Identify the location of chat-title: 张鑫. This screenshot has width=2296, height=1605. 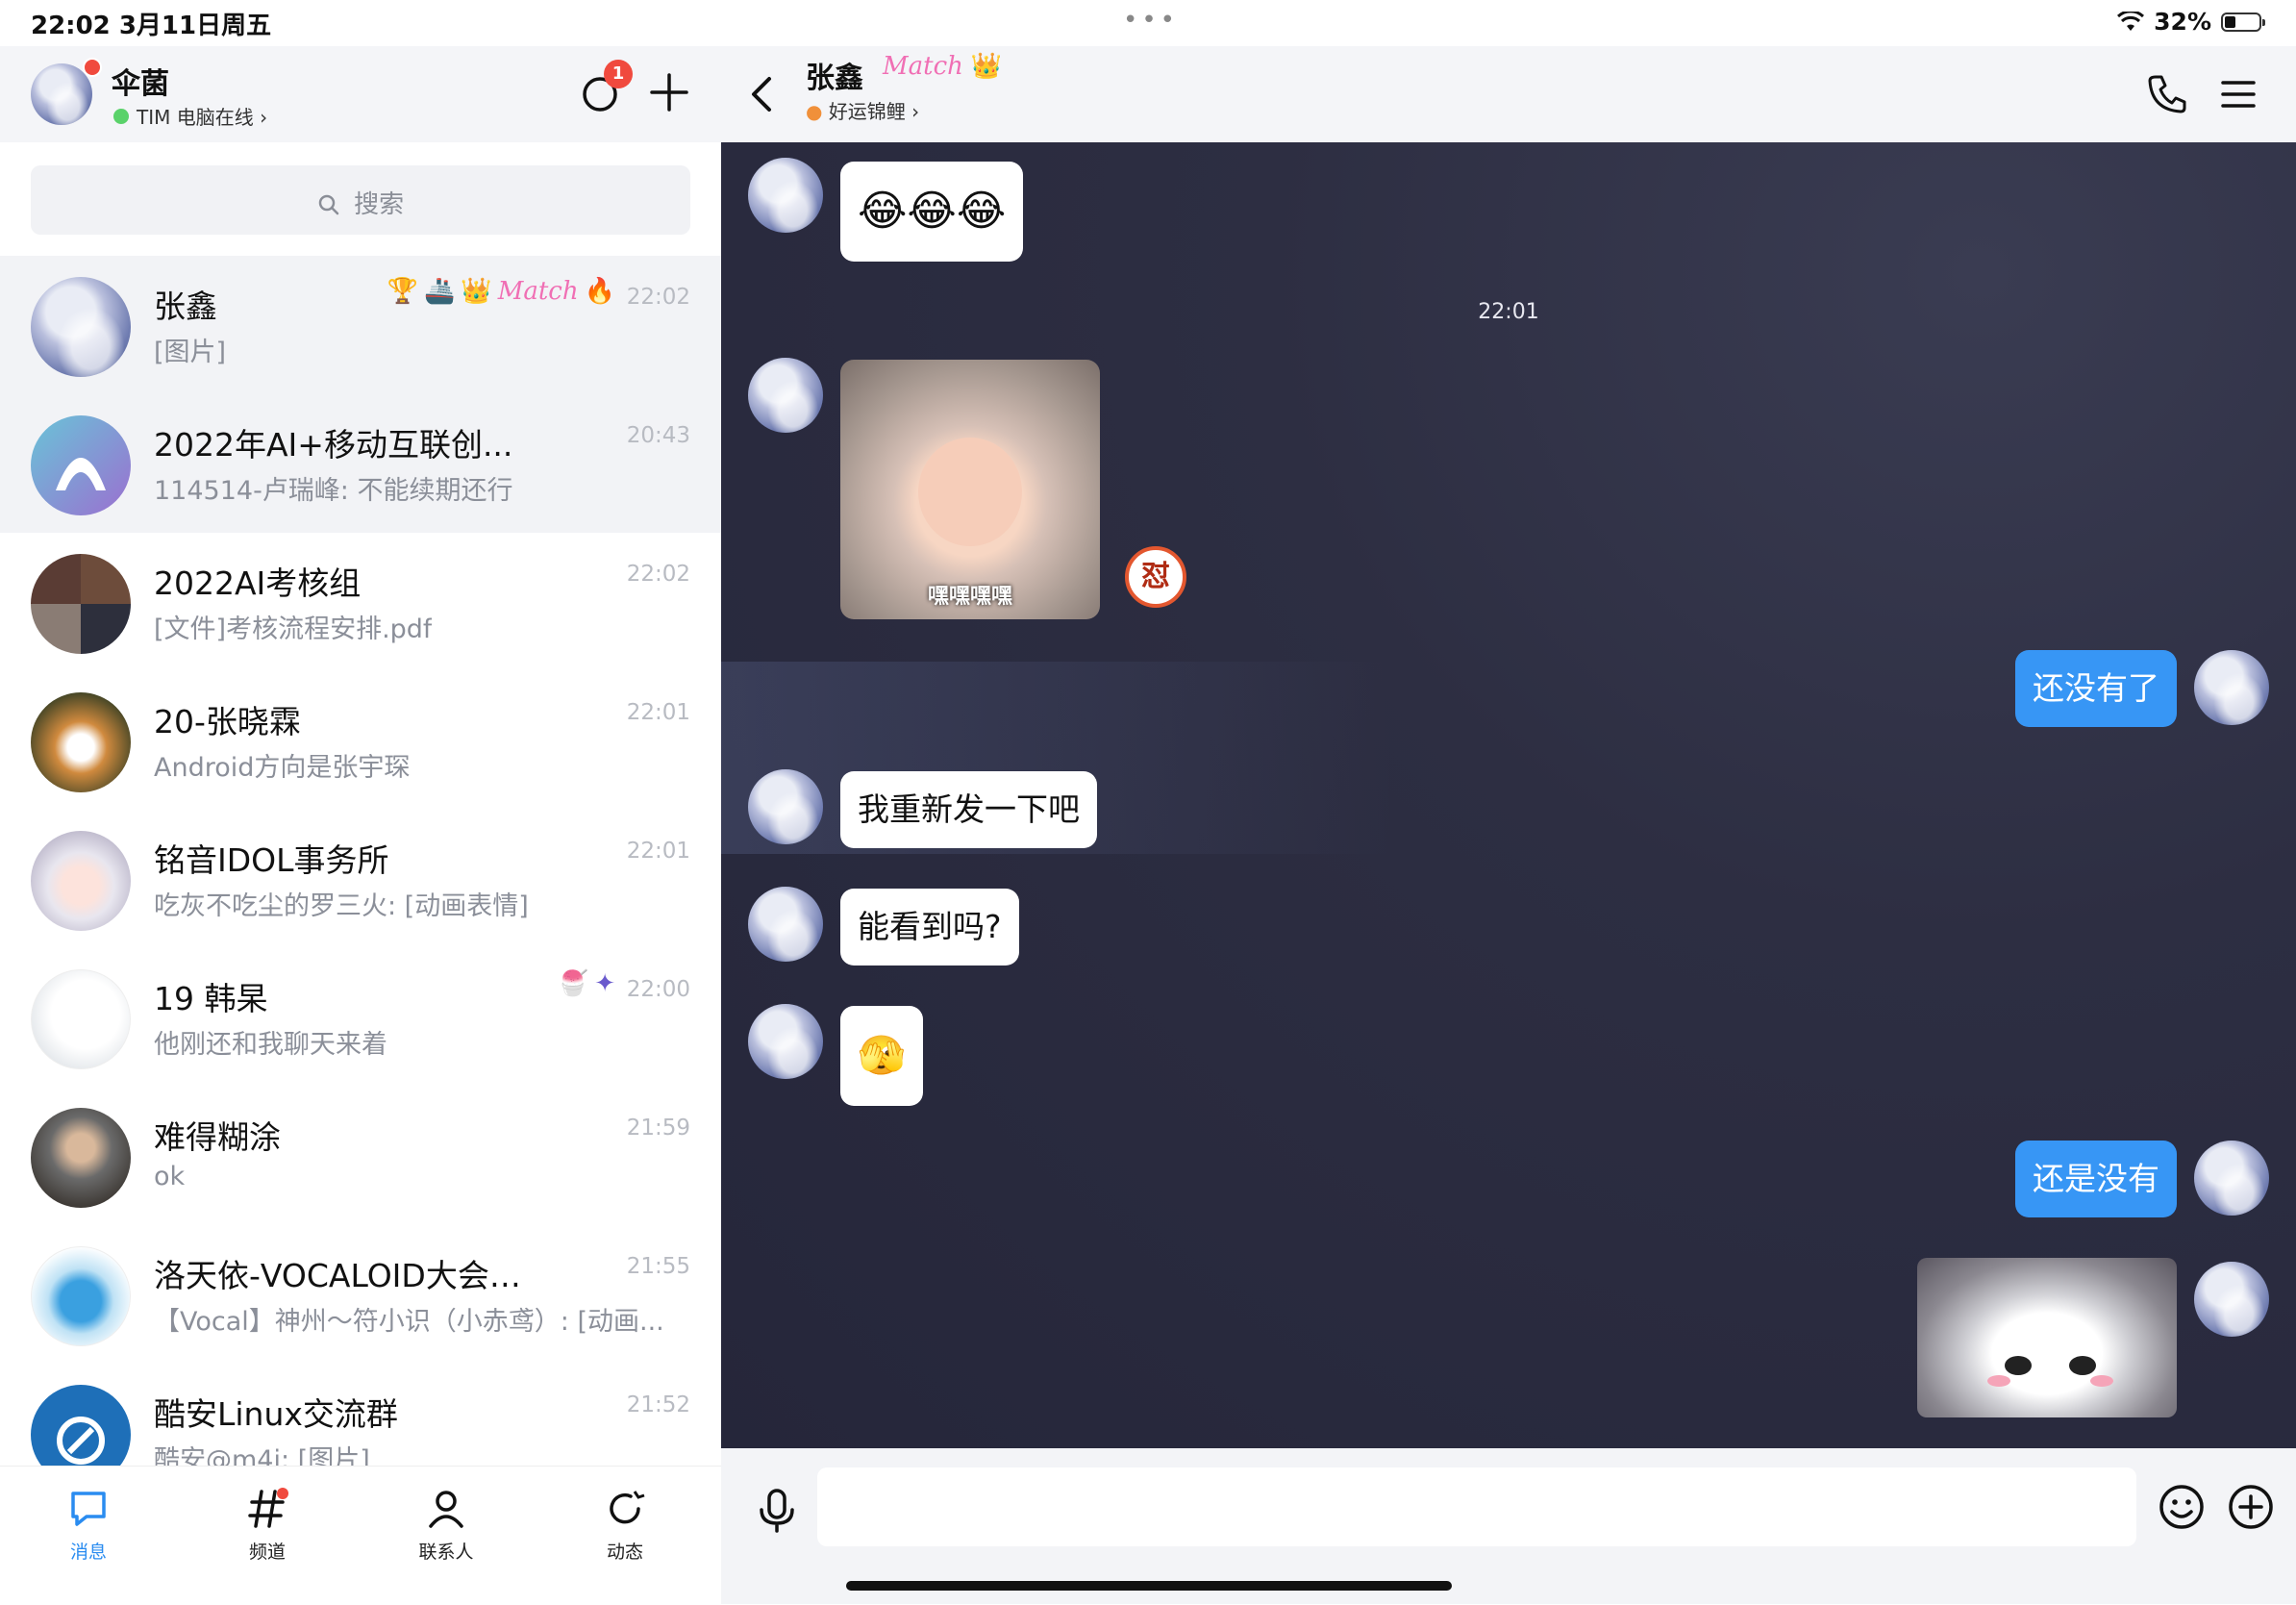
(185, 306).